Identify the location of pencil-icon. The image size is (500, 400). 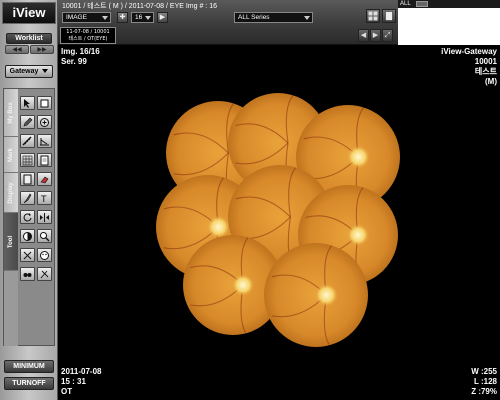
(27, 122).